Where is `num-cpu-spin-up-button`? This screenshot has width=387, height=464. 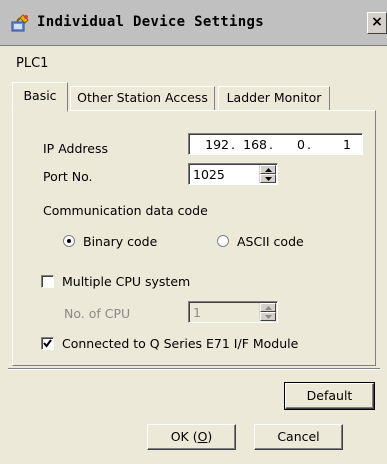 num-cpu-spin-up-button is located at coordinates (268, 307).